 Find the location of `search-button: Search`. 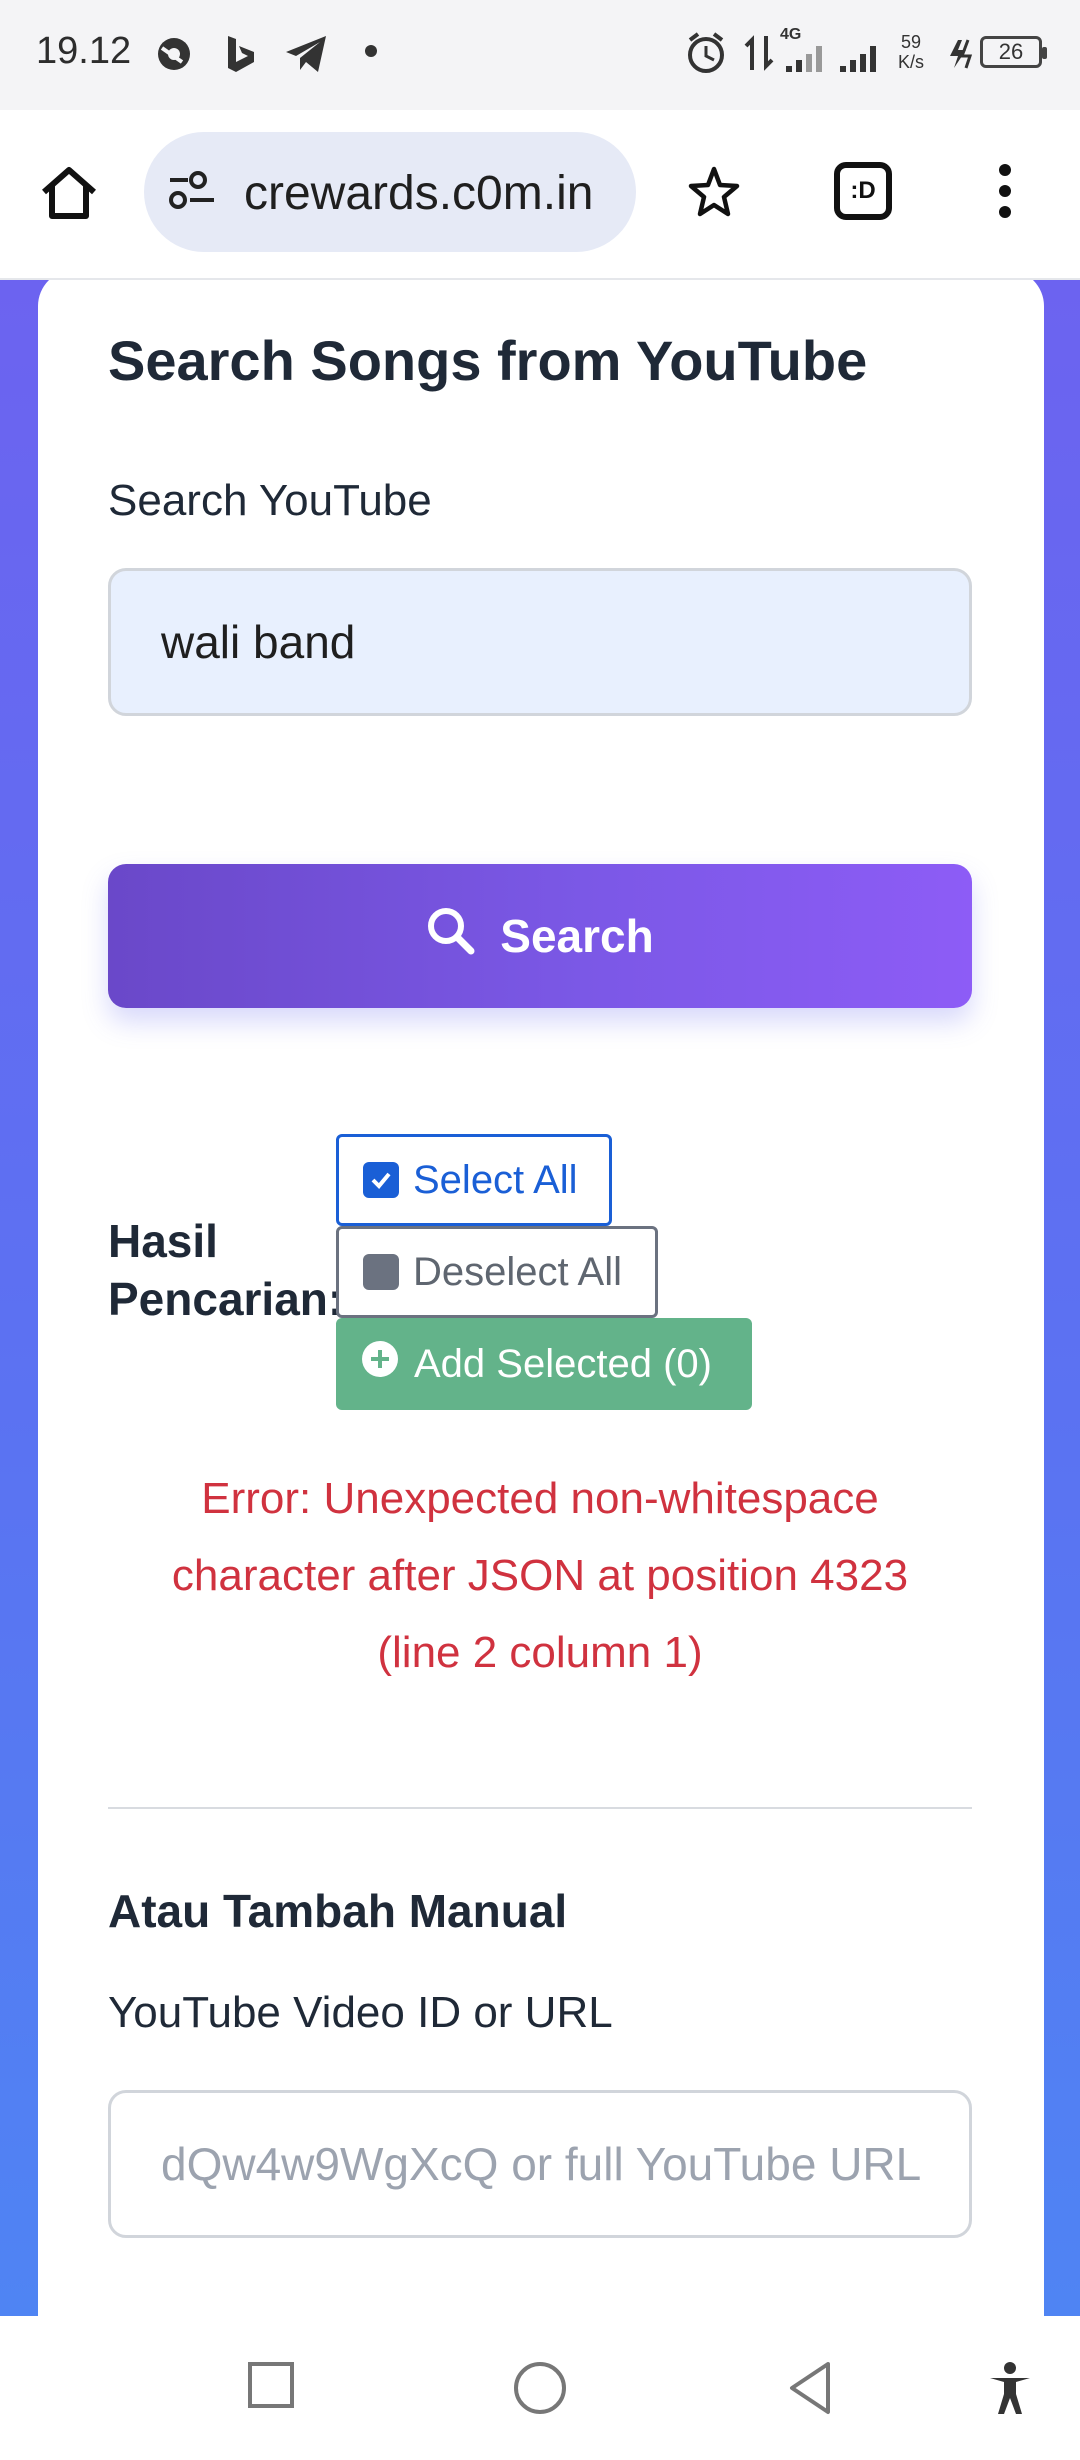

search-button: Search is located at coordinates (540, 936).